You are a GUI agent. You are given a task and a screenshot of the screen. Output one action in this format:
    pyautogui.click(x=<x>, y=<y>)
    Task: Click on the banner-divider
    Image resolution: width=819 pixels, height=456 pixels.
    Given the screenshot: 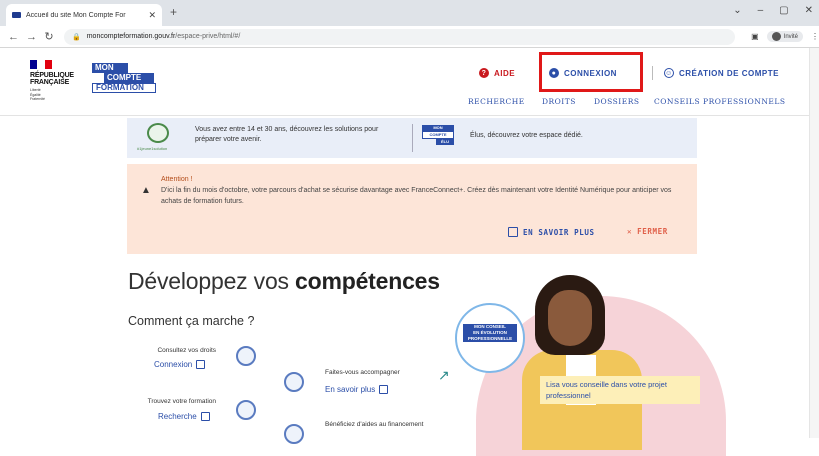 What is the action you would take?
    pyautogui.click(x=412, y=138)
    